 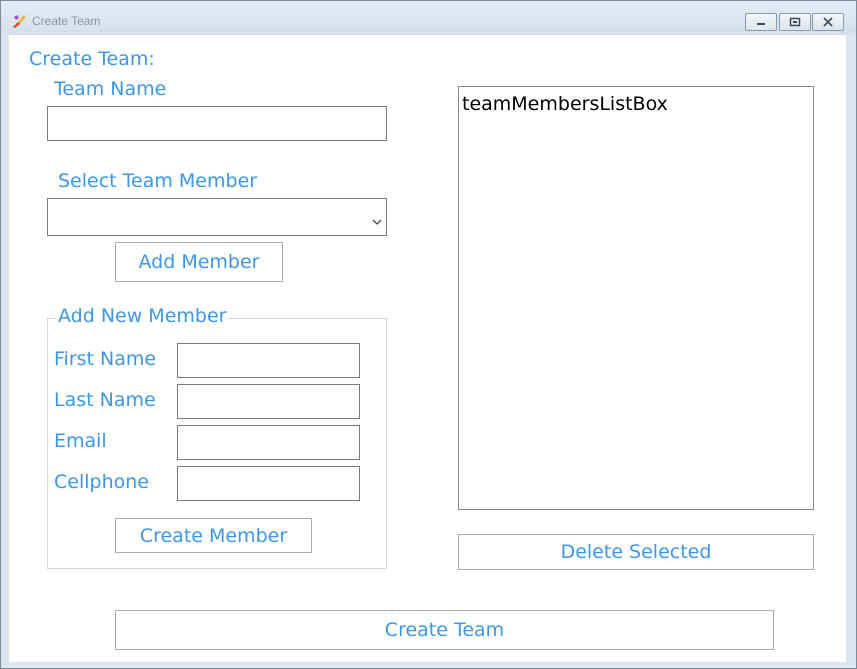 What do you see at coordinates (565, 104) in the screenshot?
I see `list-item: teamMembersListBox` at bounding box center [565, 104].